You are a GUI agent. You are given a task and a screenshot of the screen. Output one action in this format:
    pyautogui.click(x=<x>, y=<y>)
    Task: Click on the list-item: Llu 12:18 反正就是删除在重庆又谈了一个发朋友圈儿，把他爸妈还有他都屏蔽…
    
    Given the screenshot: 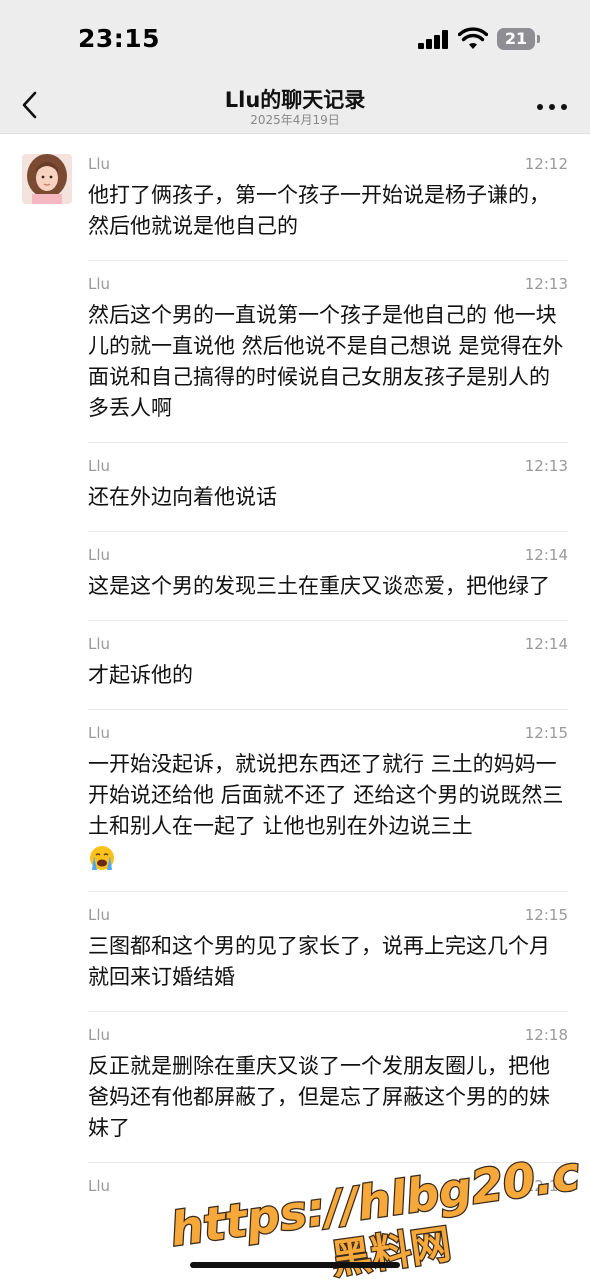 What is the action you would take?
    pyautogui.click(x=328, y=1087)
    